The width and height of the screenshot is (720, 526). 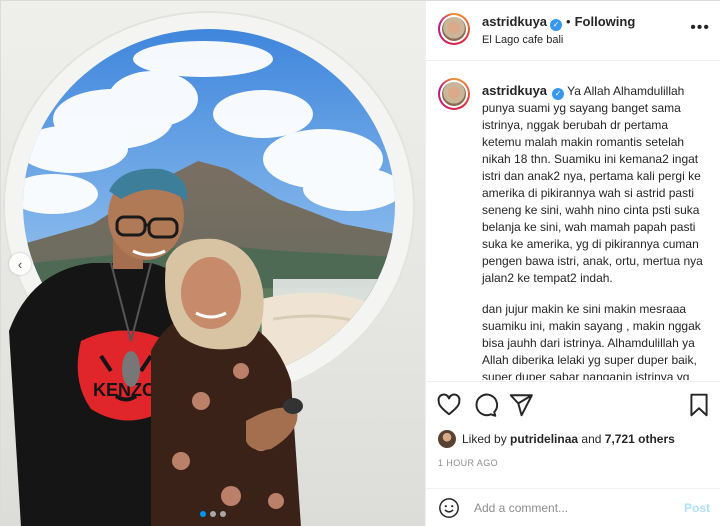 I want to click on comment-bar: Post, so click(x=573, y=507).